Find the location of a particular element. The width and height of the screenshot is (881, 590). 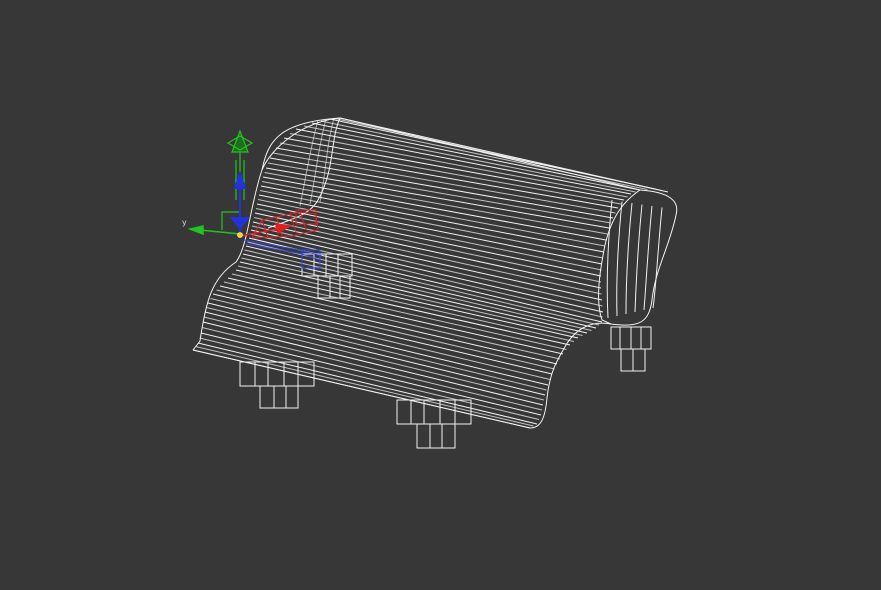

left-end-cap is located at coordinates (301, 173).